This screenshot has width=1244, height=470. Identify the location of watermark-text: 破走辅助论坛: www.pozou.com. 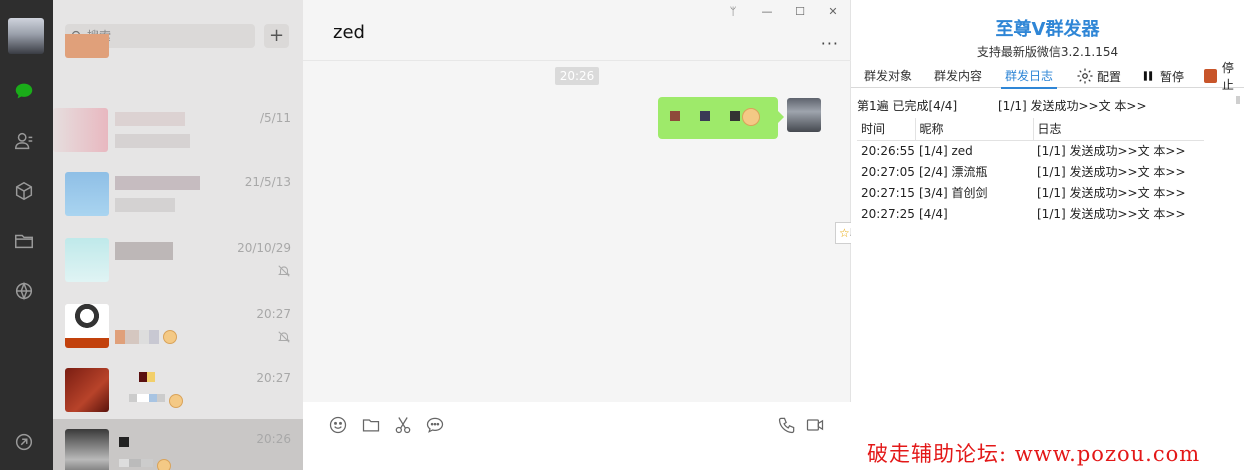
(1034, 454).